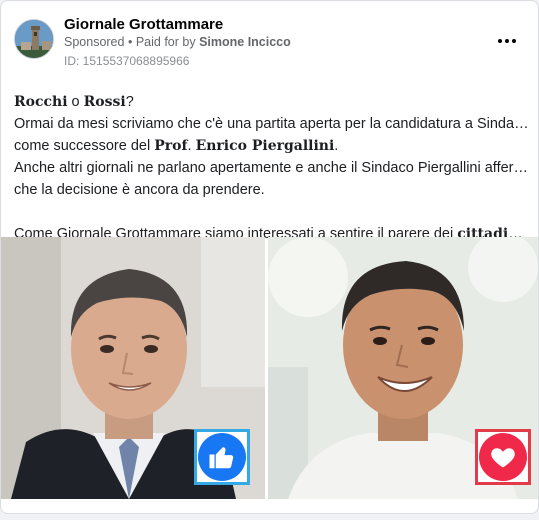  I want to click on sponsored-label: Sponsored, so click(94, 42).